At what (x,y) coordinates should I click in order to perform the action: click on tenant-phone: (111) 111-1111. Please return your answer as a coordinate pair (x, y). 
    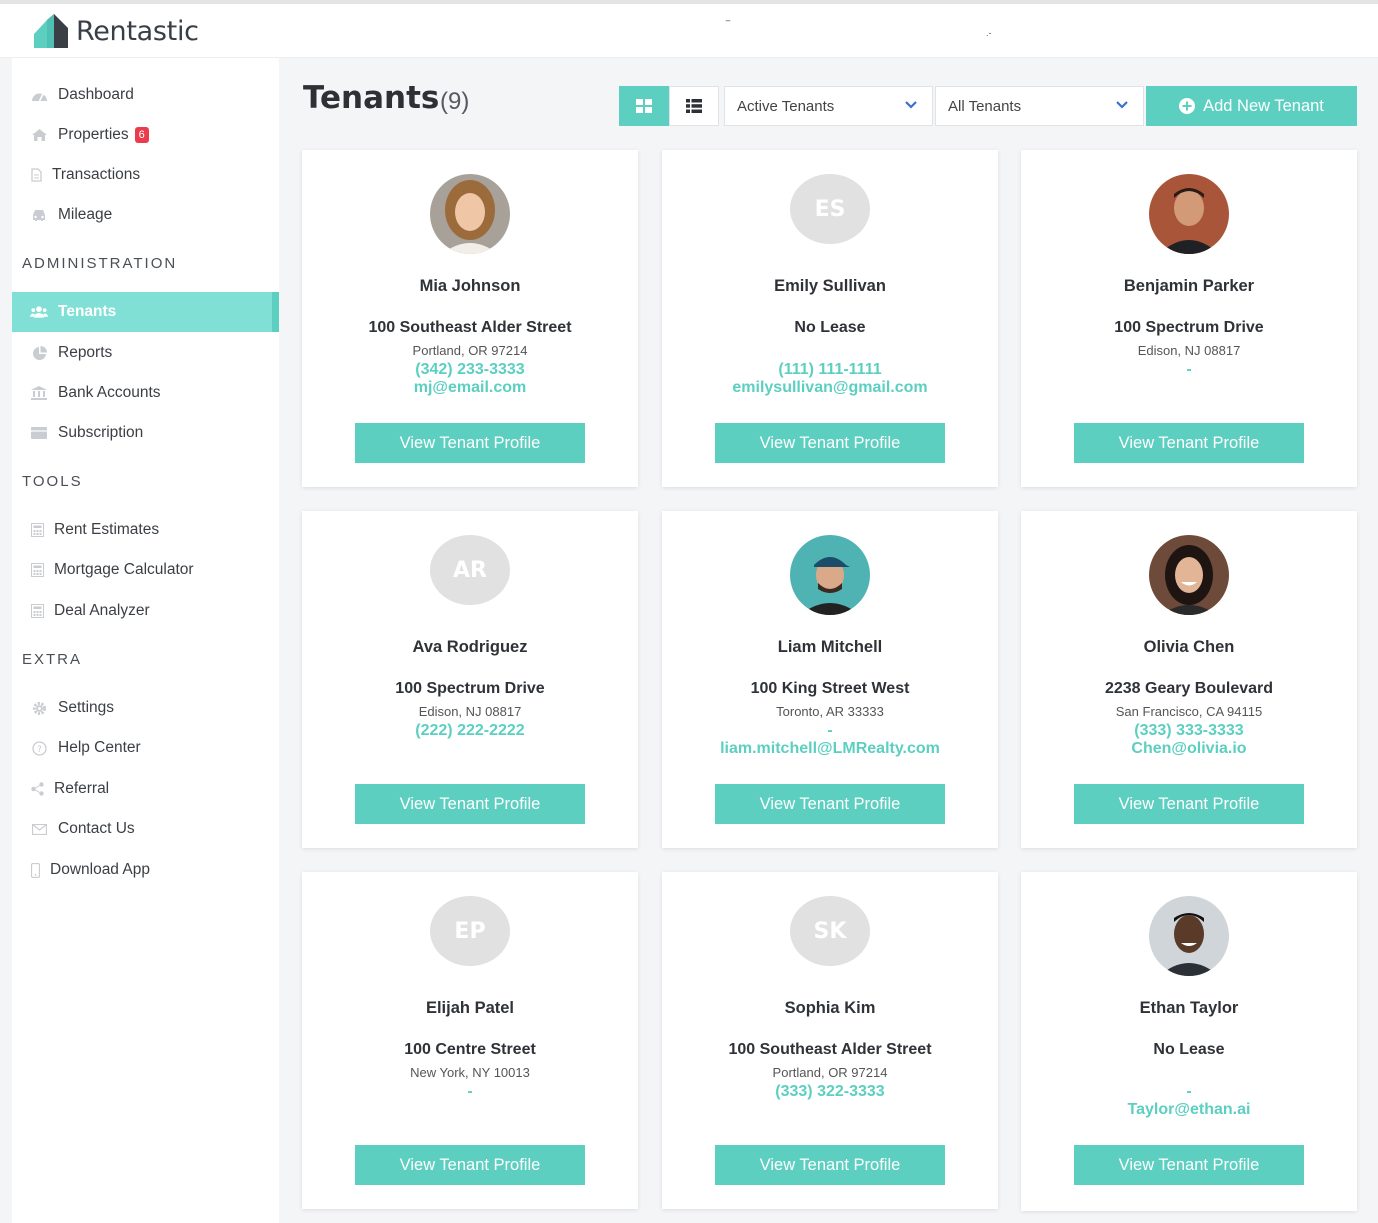
    Looking at the image, I should click on (830, 370).